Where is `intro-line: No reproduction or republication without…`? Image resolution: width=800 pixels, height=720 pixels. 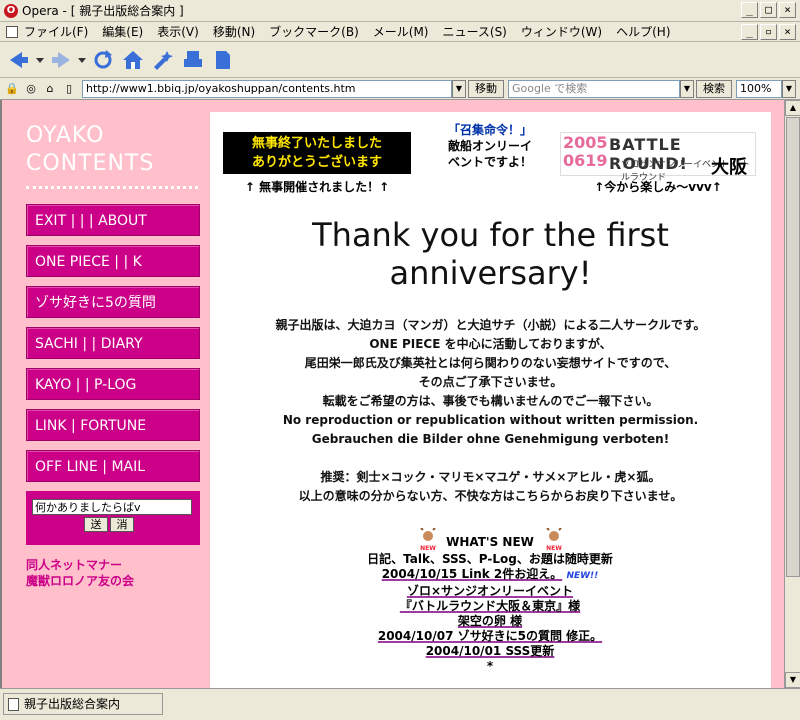 intro-line: No reproduction or republication without… is located at coordinates (490, 420).